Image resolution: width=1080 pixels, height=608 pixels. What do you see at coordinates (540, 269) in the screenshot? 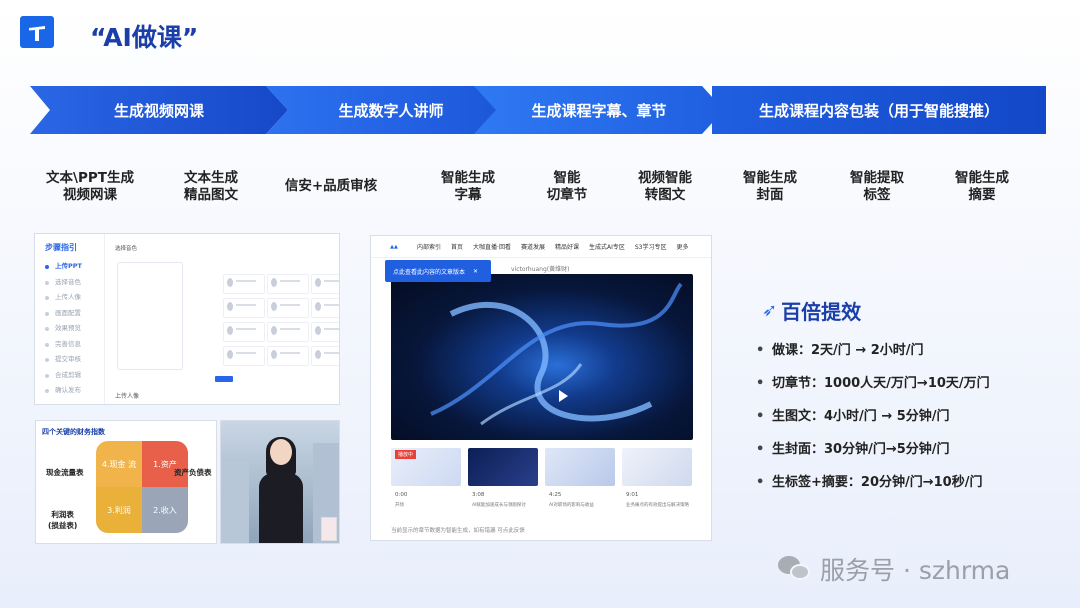
I see `author-name: victorhuang(黄维财)` at bounding box center [540, 269].